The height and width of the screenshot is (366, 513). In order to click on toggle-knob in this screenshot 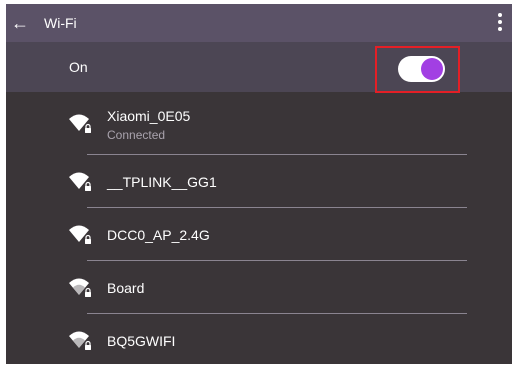, I will do `click(432, 69)`.